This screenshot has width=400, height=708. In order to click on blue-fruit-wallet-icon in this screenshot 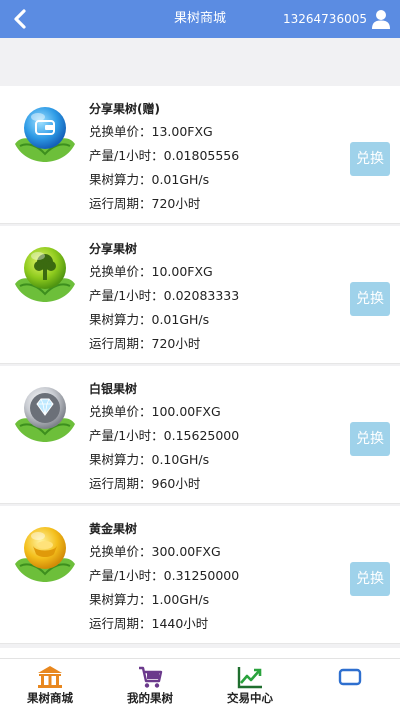, I will do `click(45, 133)`.